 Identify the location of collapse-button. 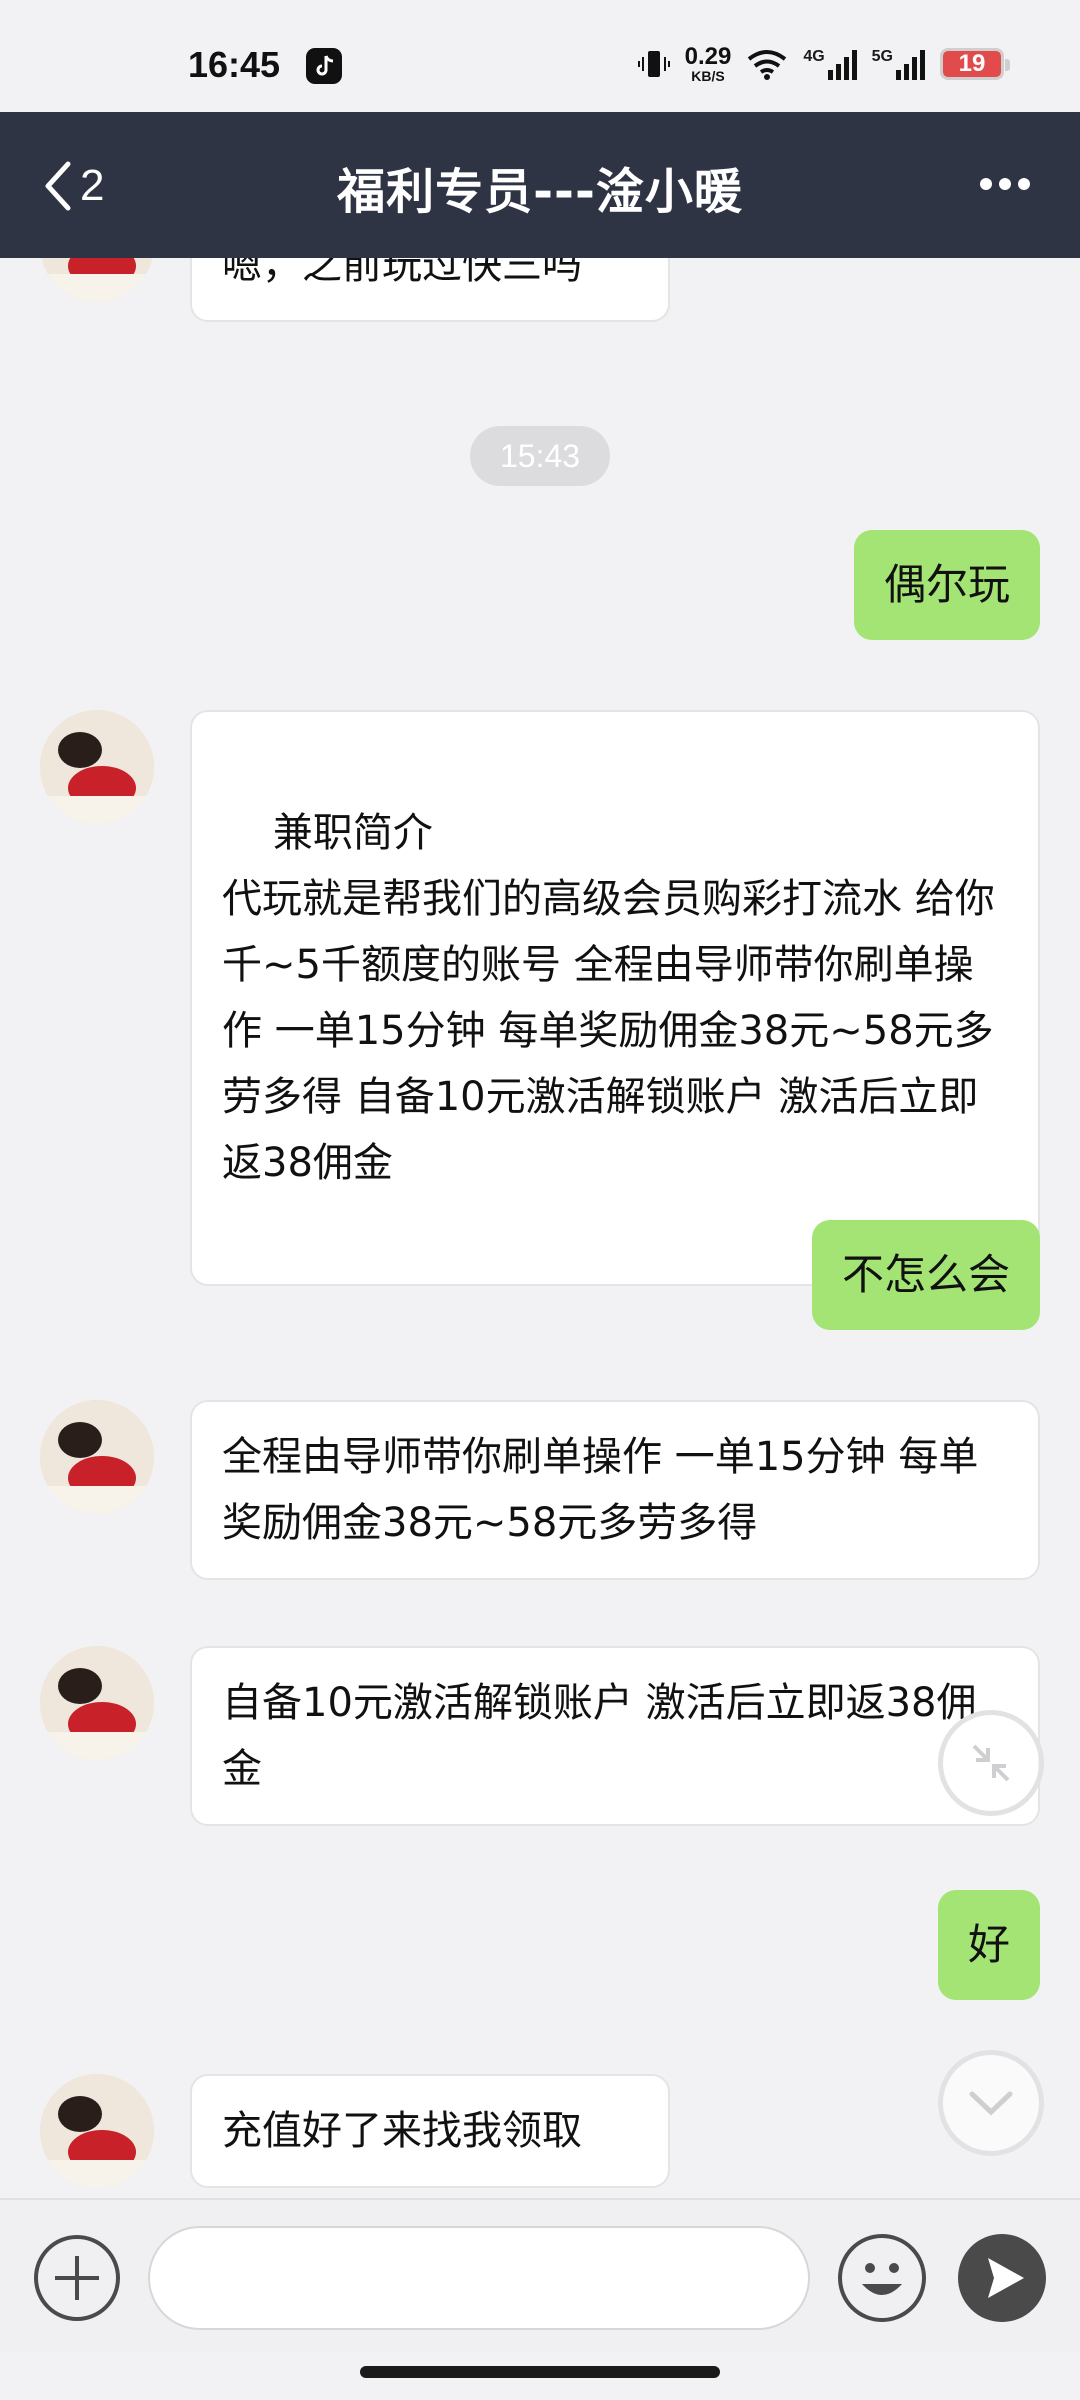
(991, 1763).